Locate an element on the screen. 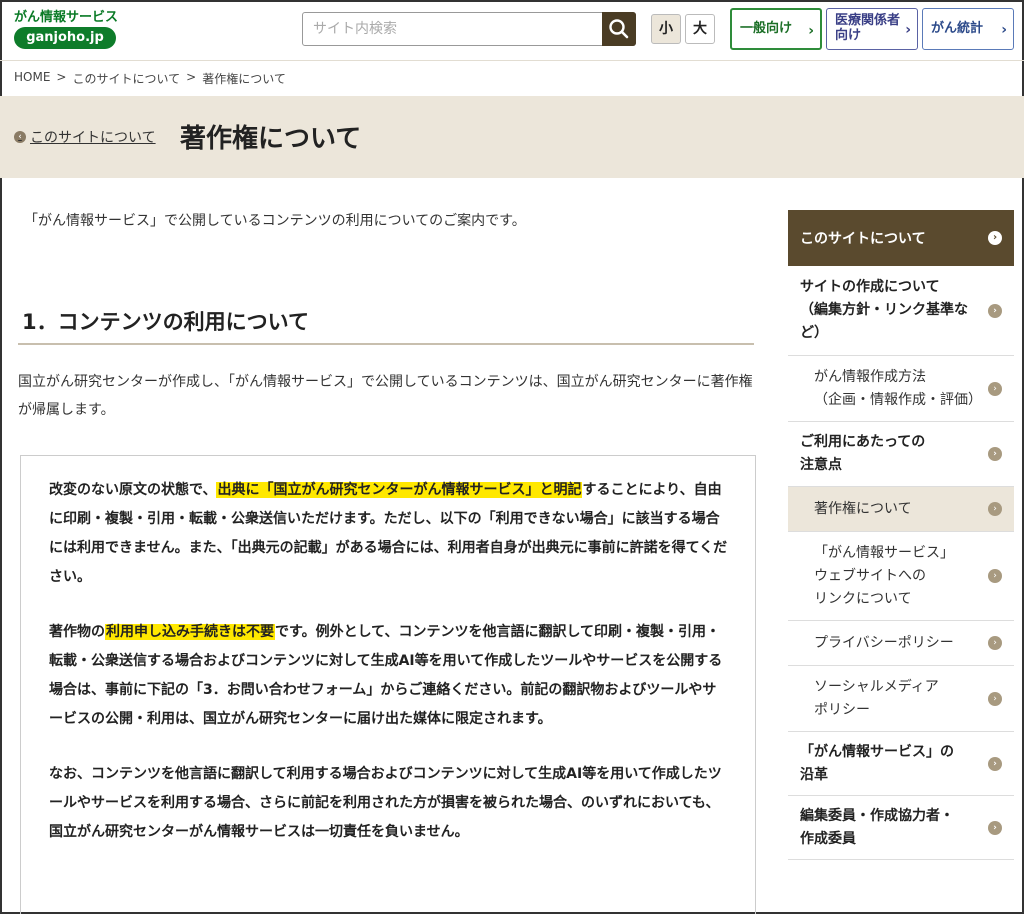 This screenshot has height=914, width=1024. nav-medical-label-line1: 医療関係者 is located at coordinates (868, 21).